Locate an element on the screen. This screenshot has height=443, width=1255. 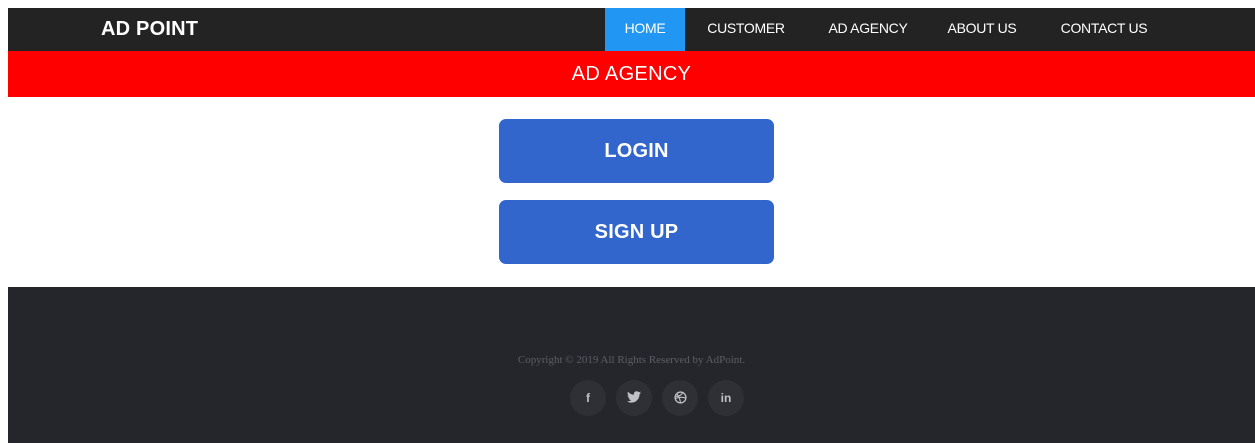
nav-customer: CUSTOMER is located at coordinates (746, 29).